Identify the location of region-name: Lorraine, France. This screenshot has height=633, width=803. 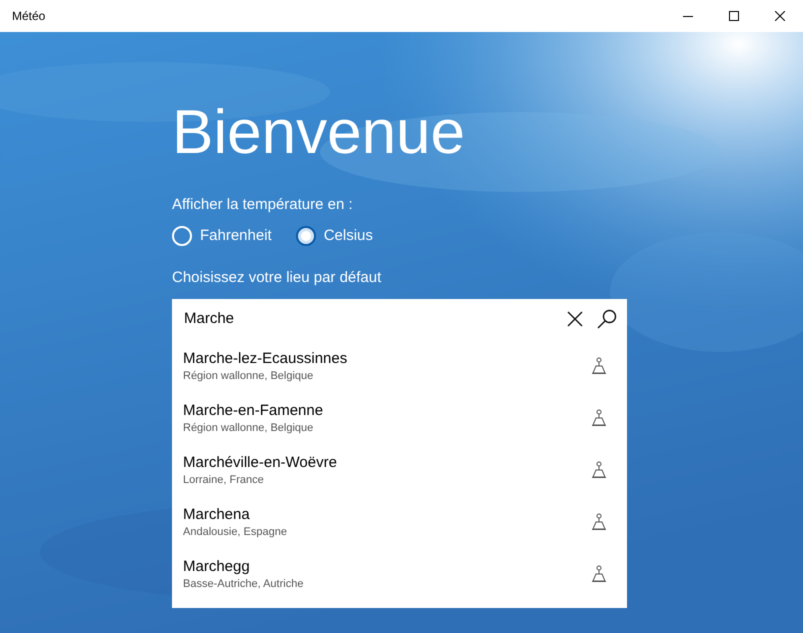
(223, 479).